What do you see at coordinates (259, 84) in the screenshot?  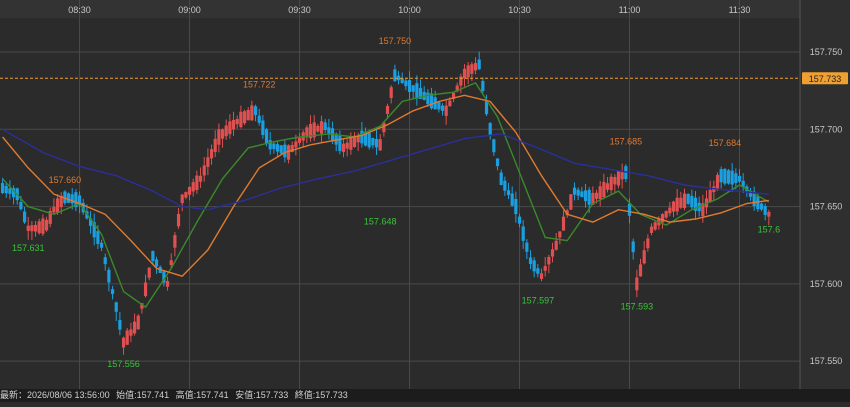 I see `high-annotation: 157.722` at bounding box center [259, 84].